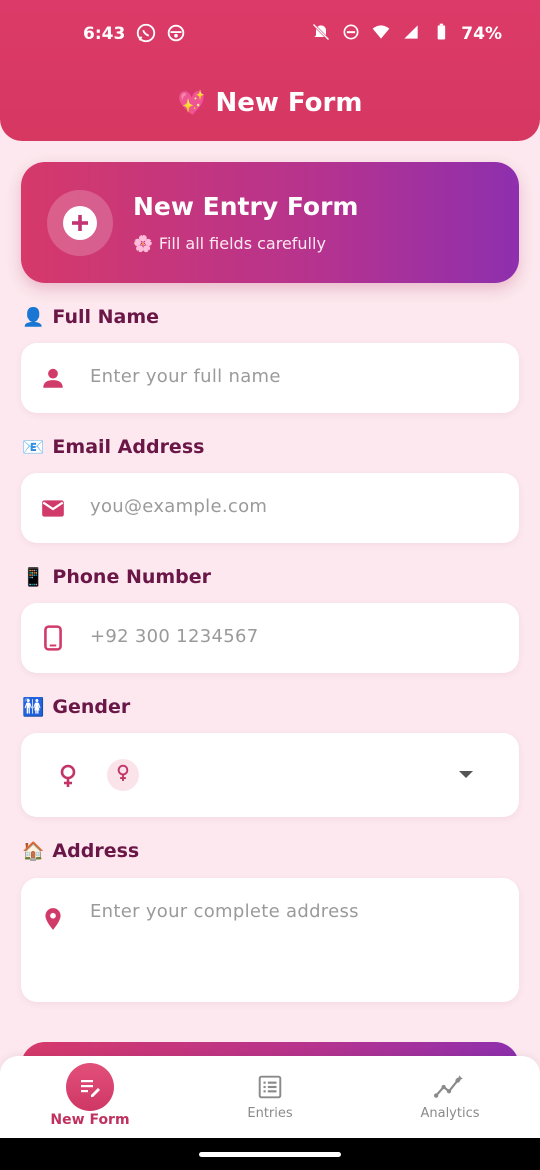 This screenshot has width=540, height=1170. Describe the element at coordinates (91, 707) in the screenshot. I see `gender-label-text: Gender` at that location.